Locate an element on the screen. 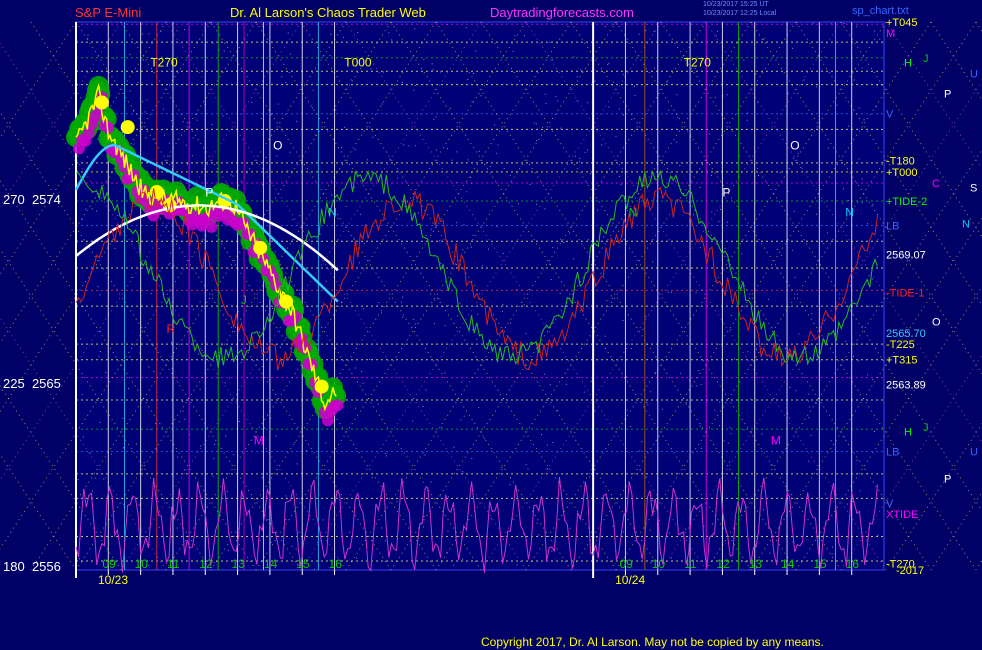  right-label: U is located at coordinates (974, 452).